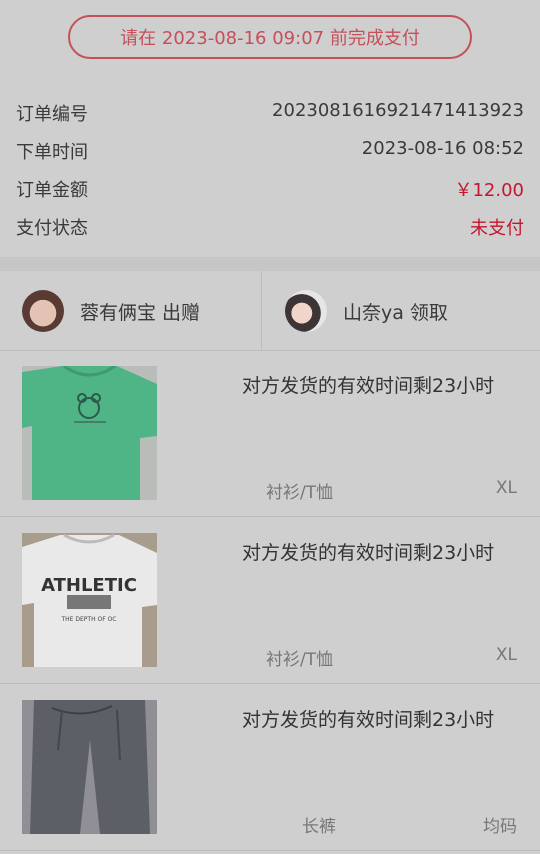 Image resolution: width=540 pixels, height=854 pixels. What do you see at coordinates (319, 827) in the screenshot?
I see `item-category: 长裤` at bounding box center [319, 827].